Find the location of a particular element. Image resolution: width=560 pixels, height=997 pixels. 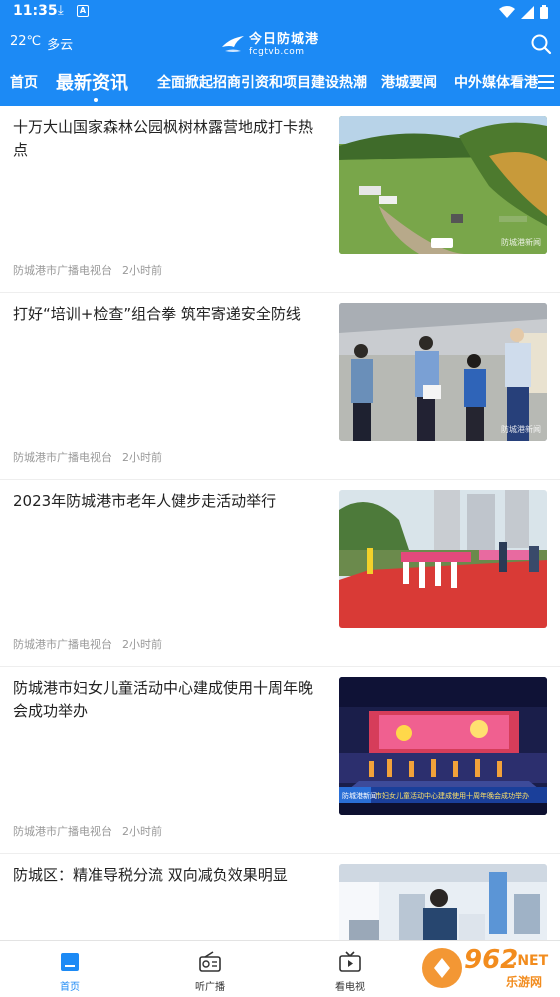

nav-radio: 听广播 is located at coordinates (210, 969).